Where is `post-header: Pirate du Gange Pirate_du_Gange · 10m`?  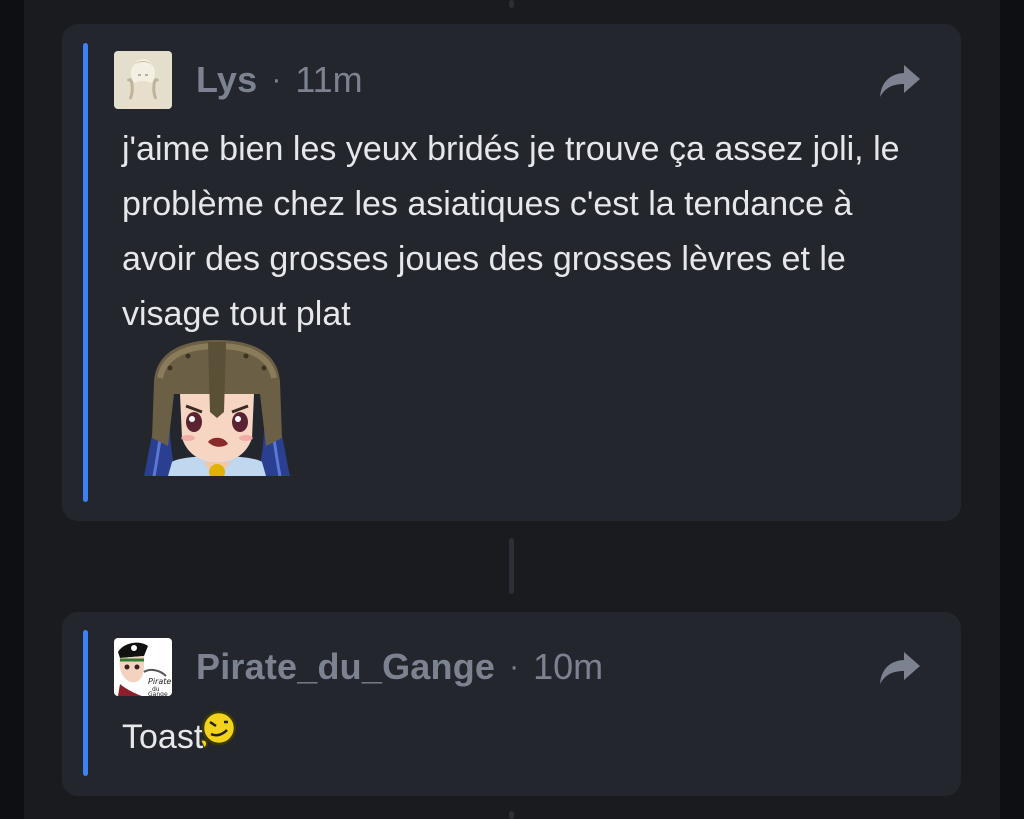 post-header: Pirate du Gange Pirate_du_Gange · 10m is located at coordinates (358, 667).